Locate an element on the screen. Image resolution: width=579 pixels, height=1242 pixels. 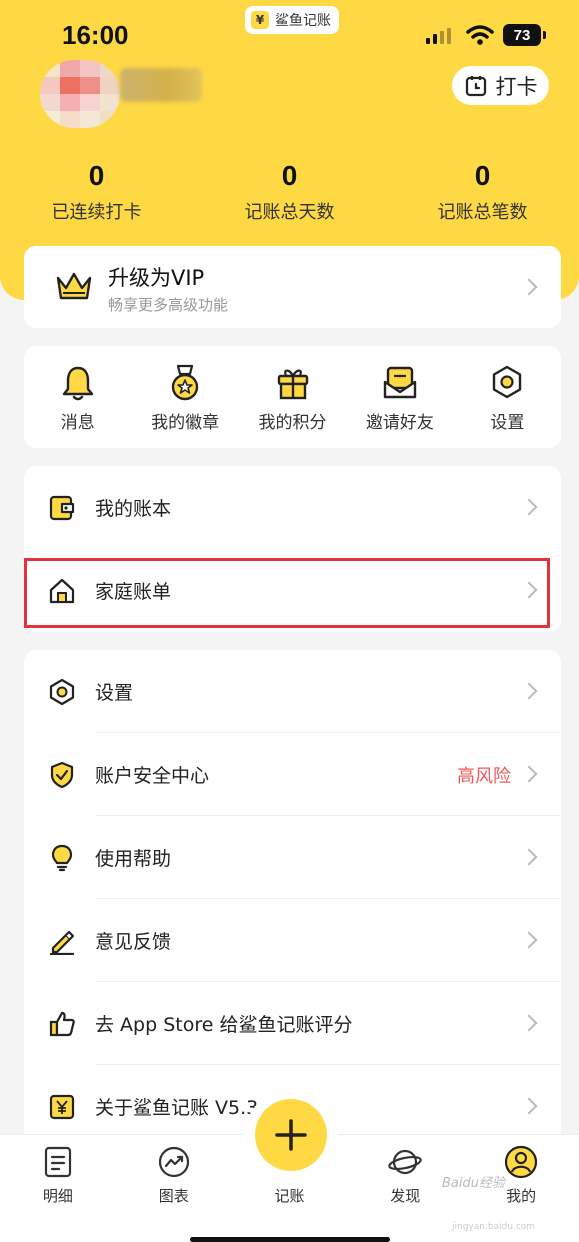
checkin-button: 打卡 is located at coordinates (500, 85).